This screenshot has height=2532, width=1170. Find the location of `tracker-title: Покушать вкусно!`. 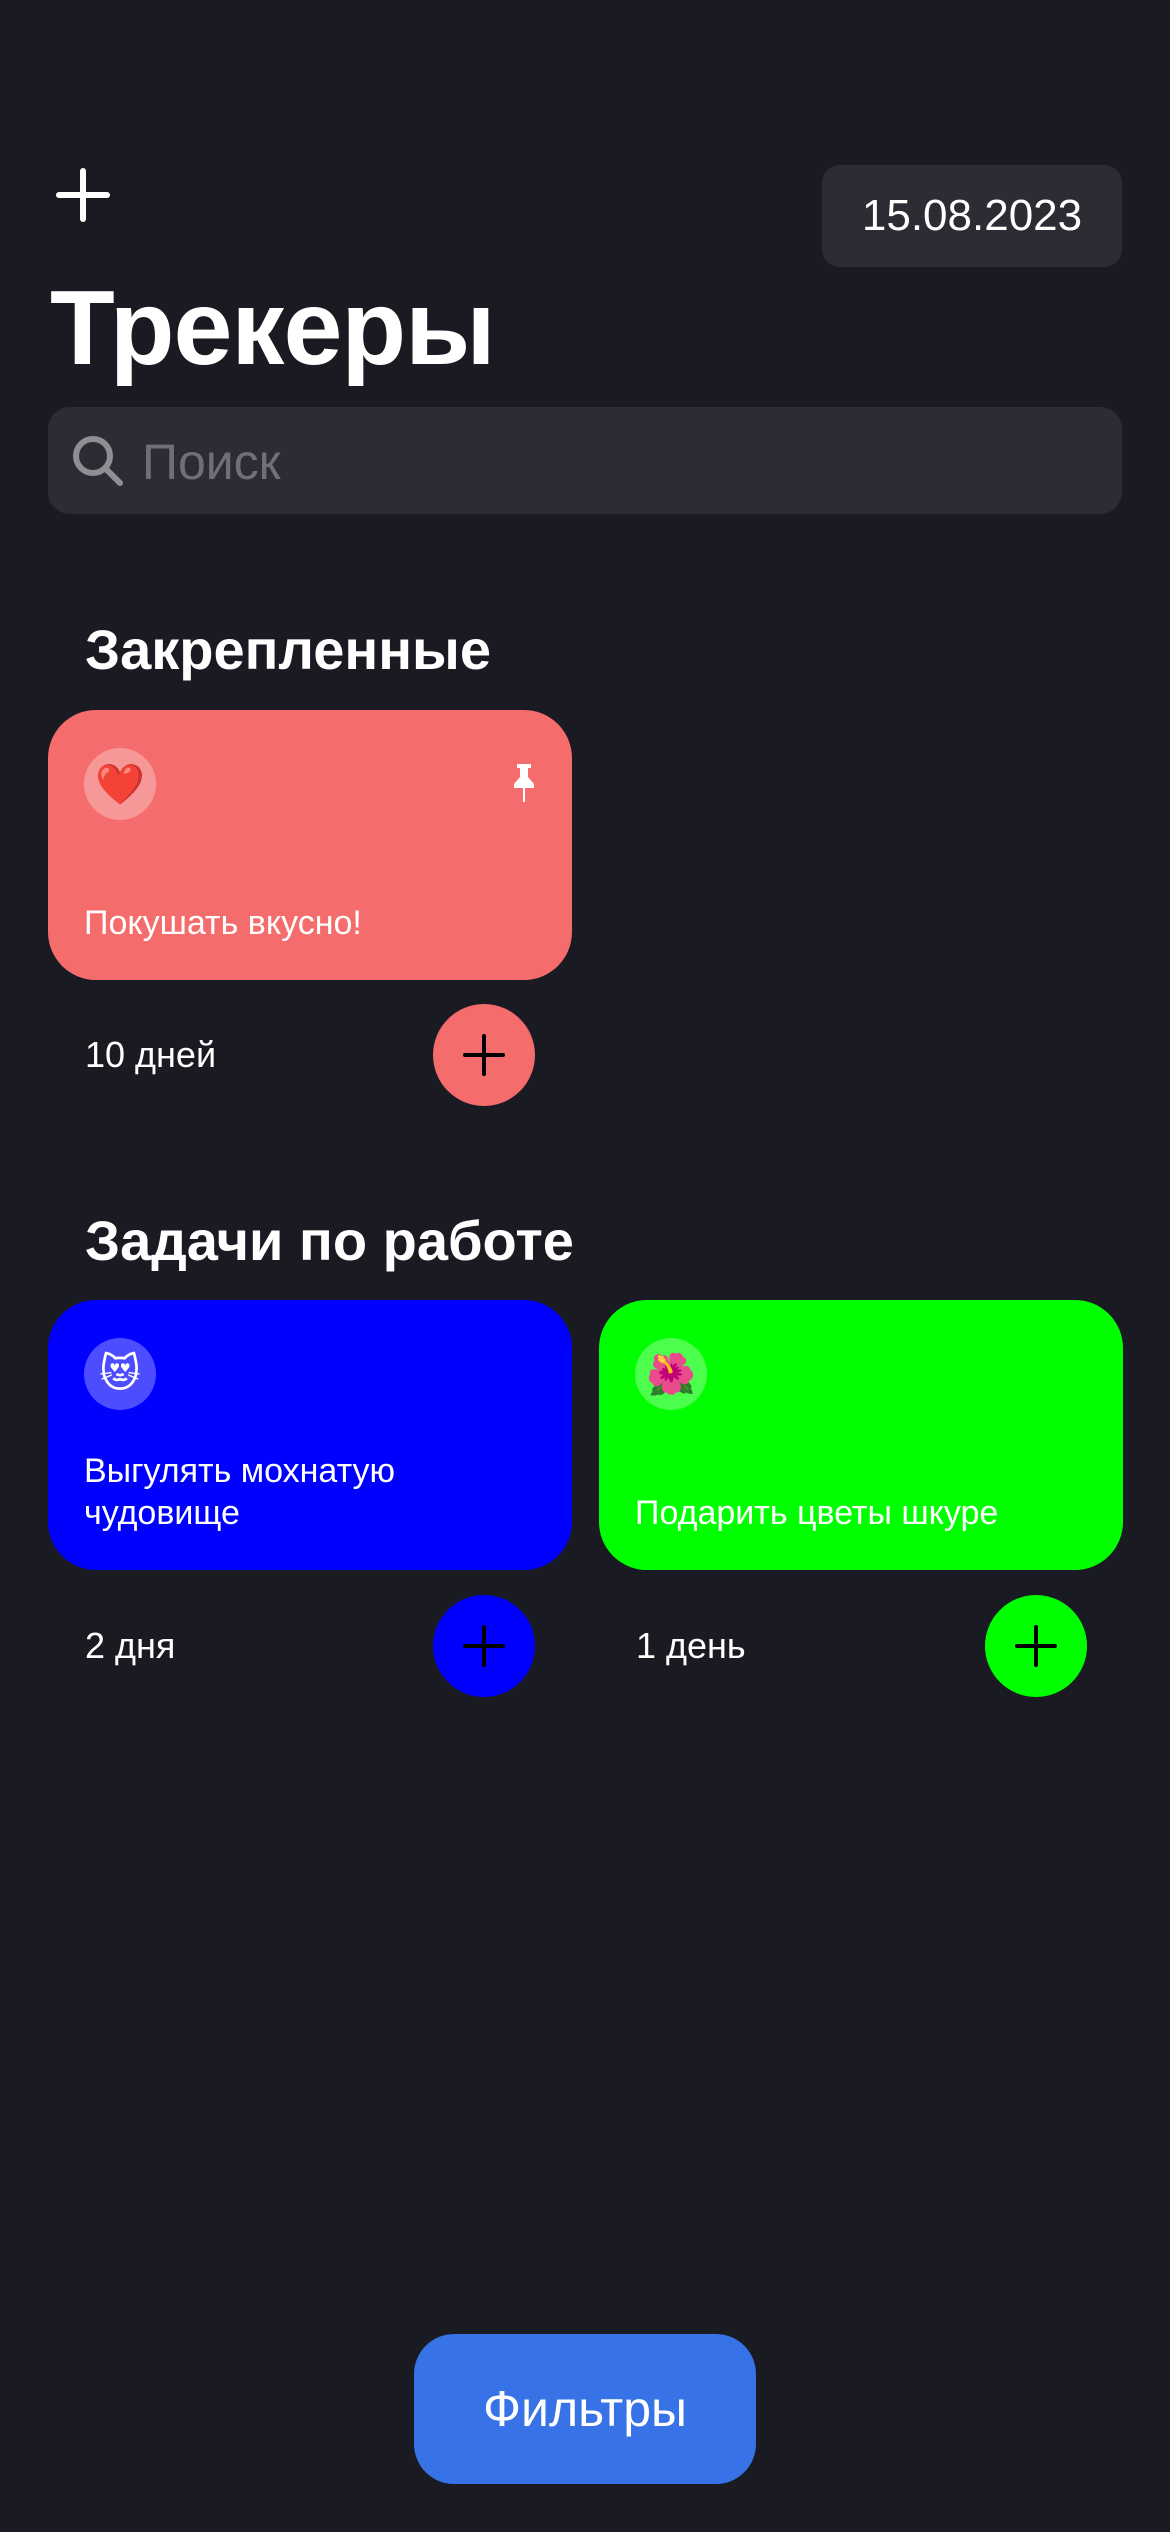

tracker-title: Покушать вкусно! is located at coordinates (223, 923).